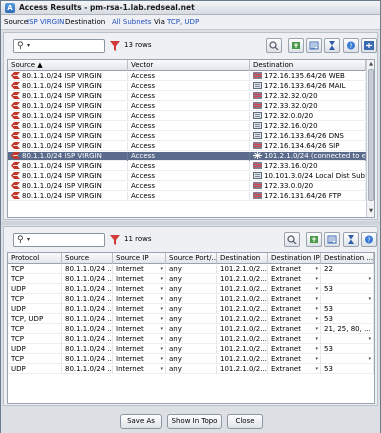  What do you see at coordinates (190, 223) in the screenshot?
I see `pane-splitter` at bounding box center [190, 223].